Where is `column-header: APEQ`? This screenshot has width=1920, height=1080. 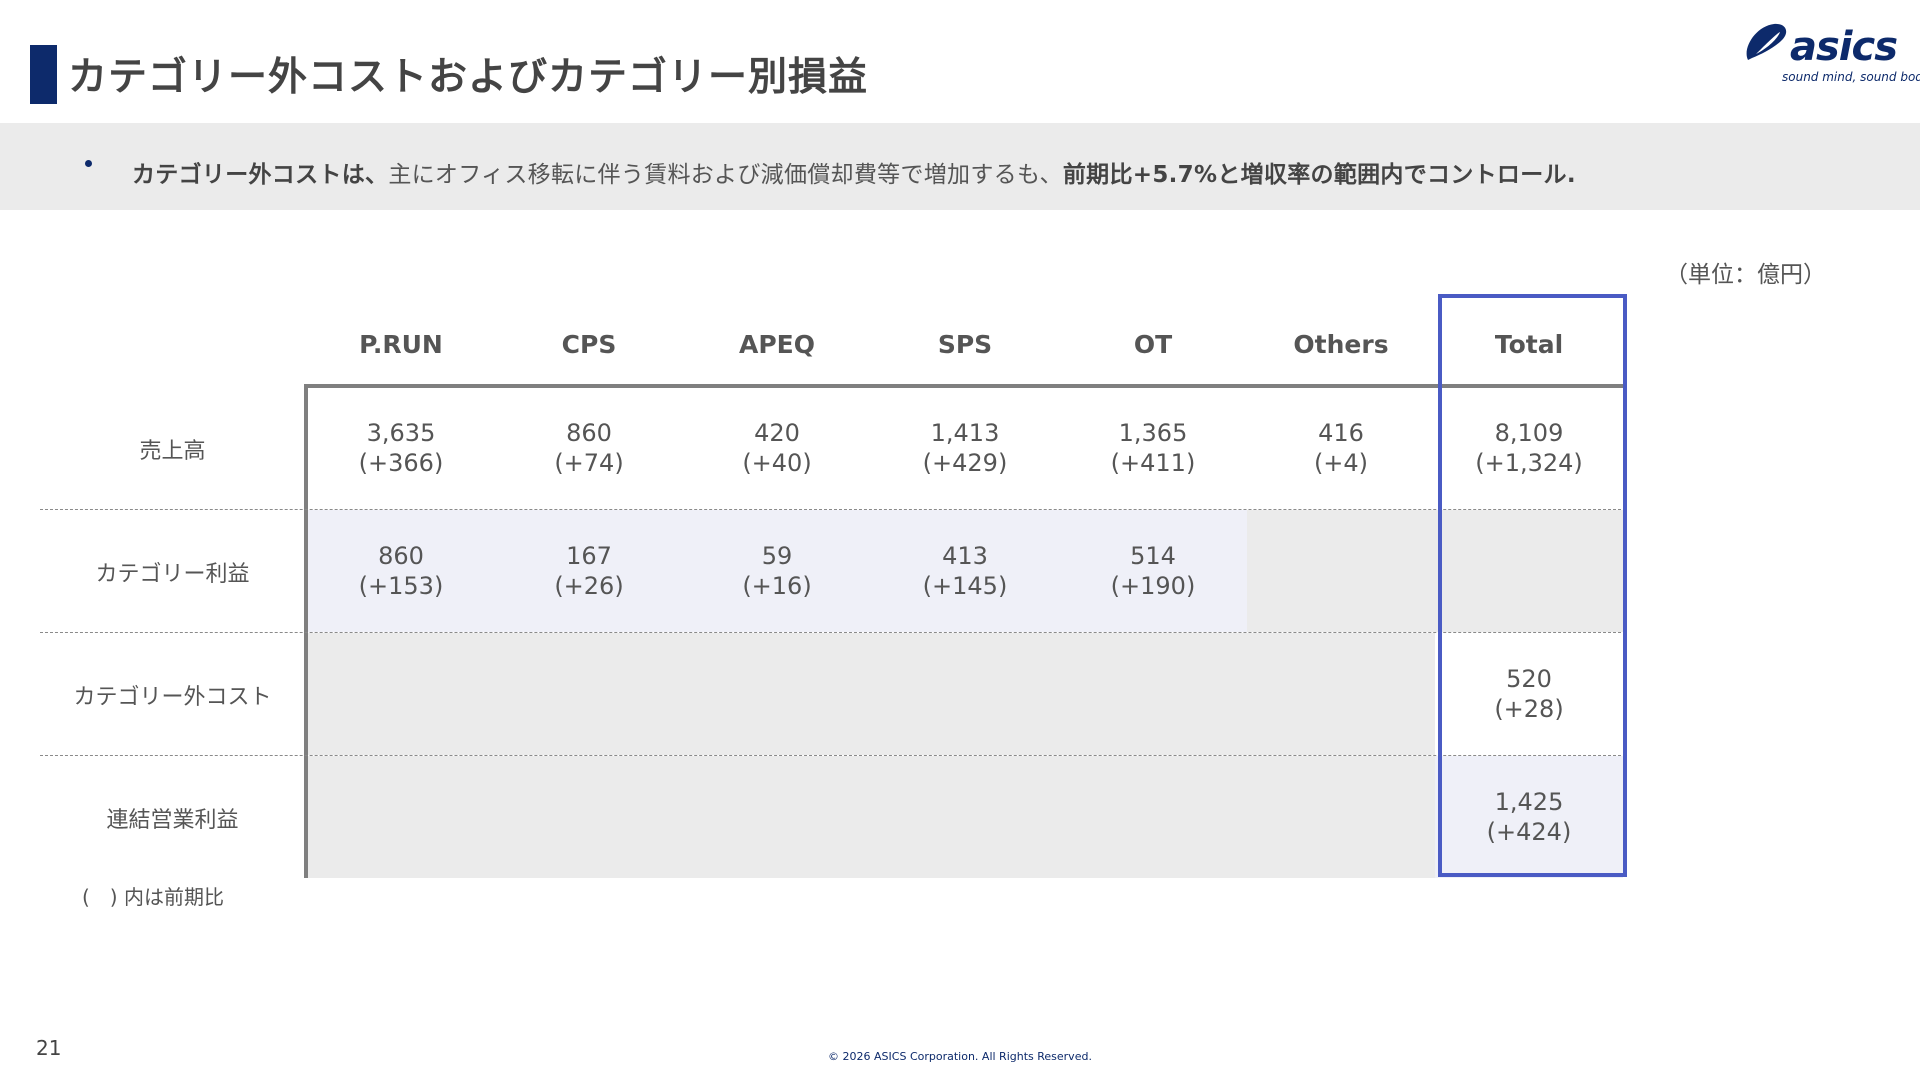
column-header: APEQ is located at coordinates (776, 344).